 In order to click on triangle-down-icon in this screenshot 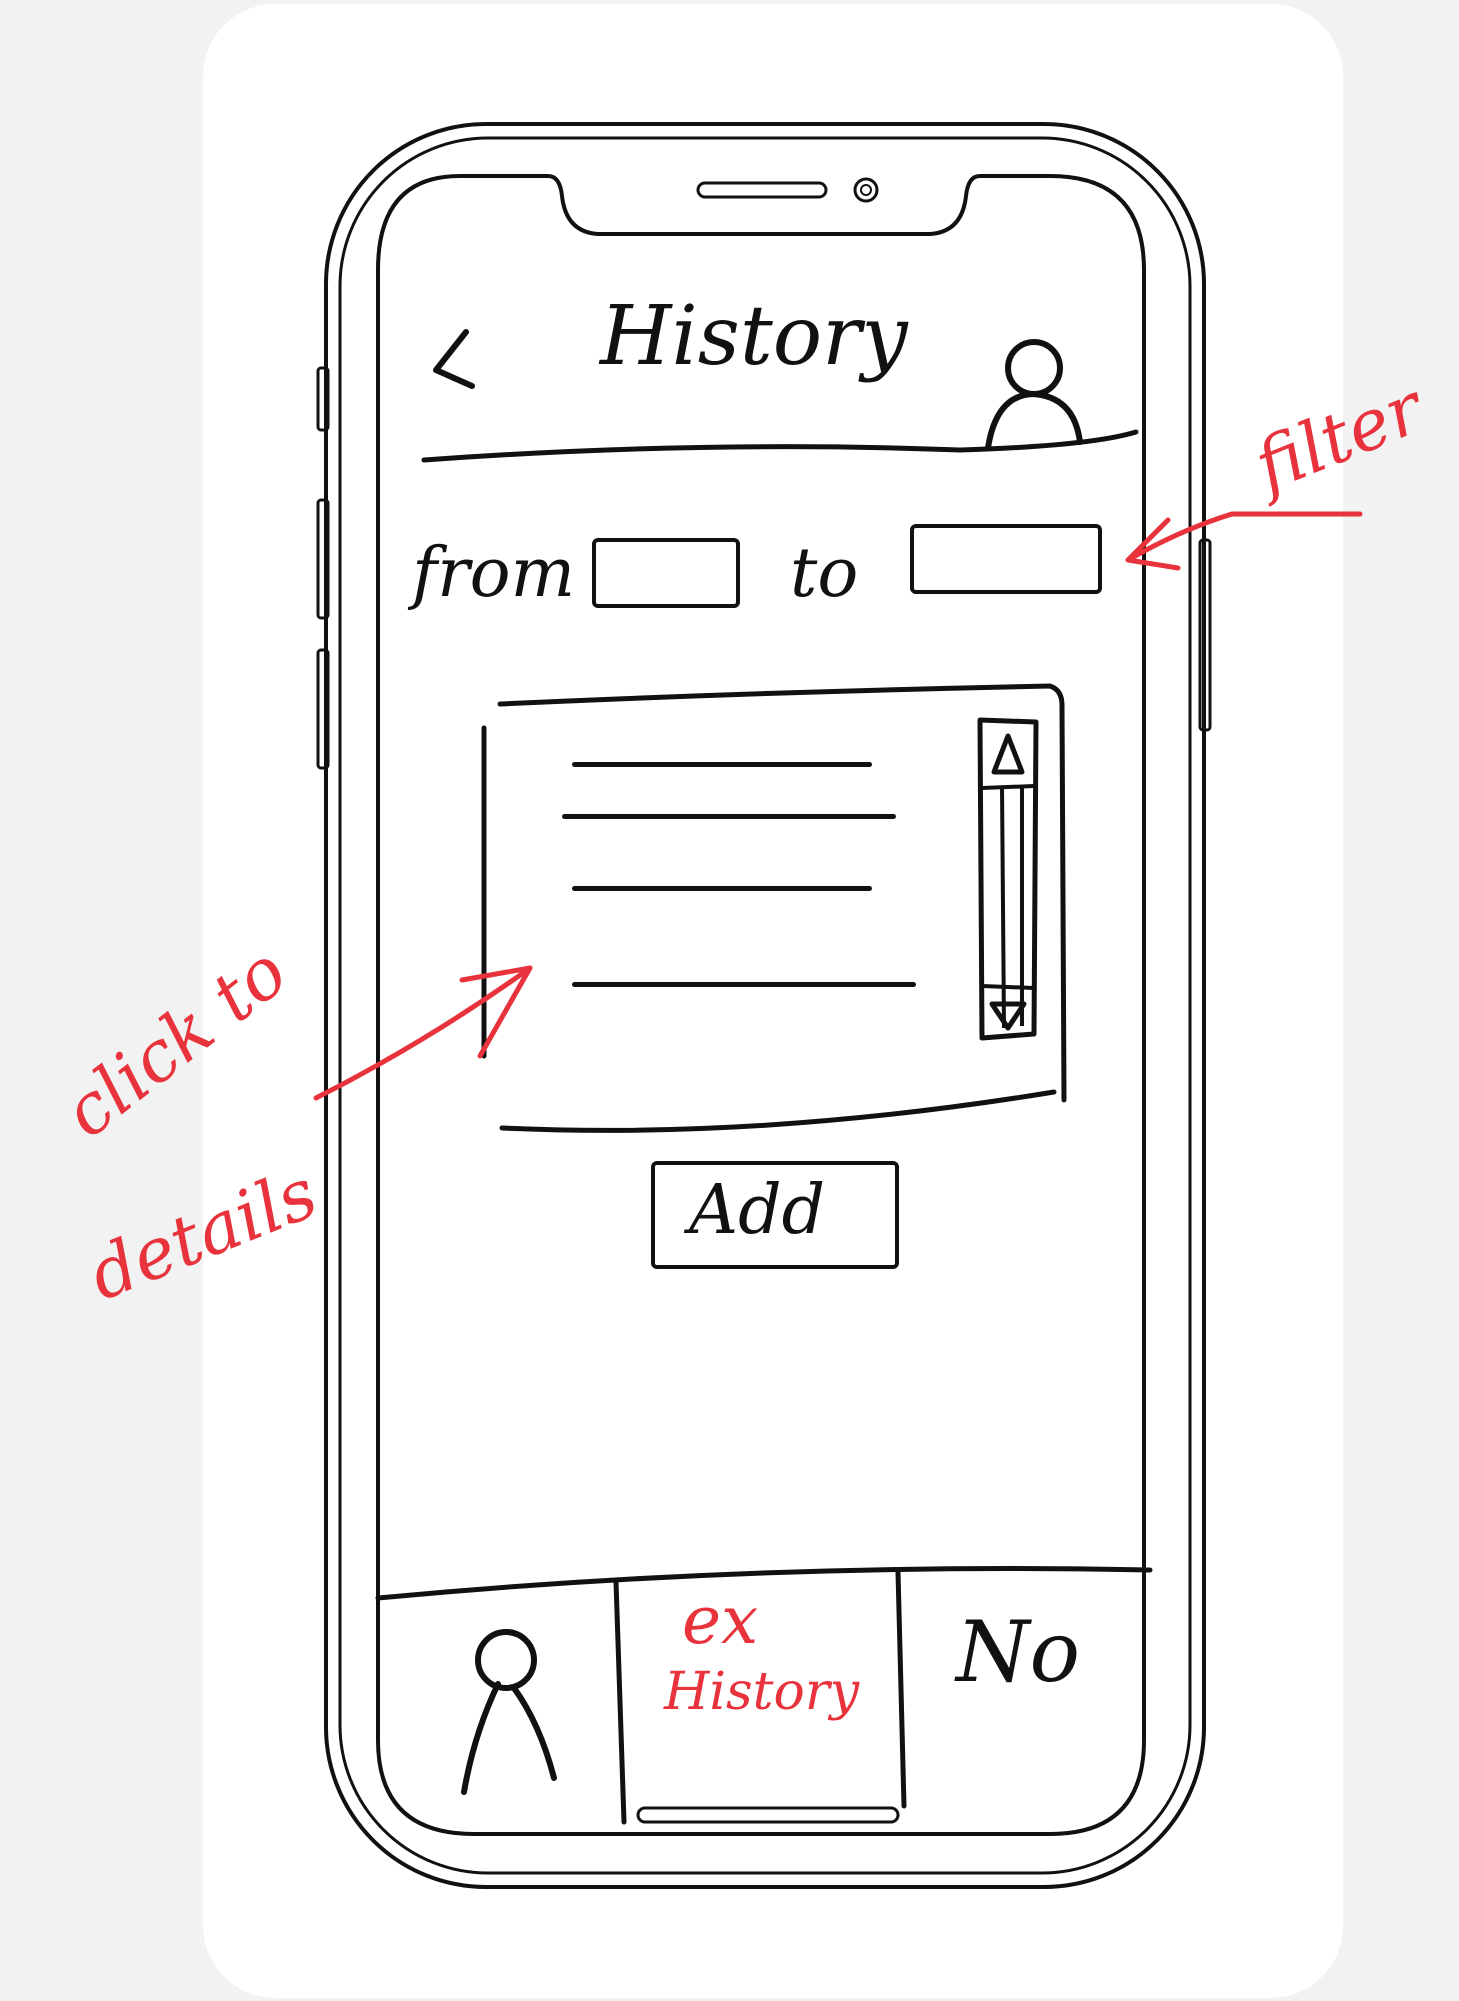, I will do `click(1008, 1016)`.